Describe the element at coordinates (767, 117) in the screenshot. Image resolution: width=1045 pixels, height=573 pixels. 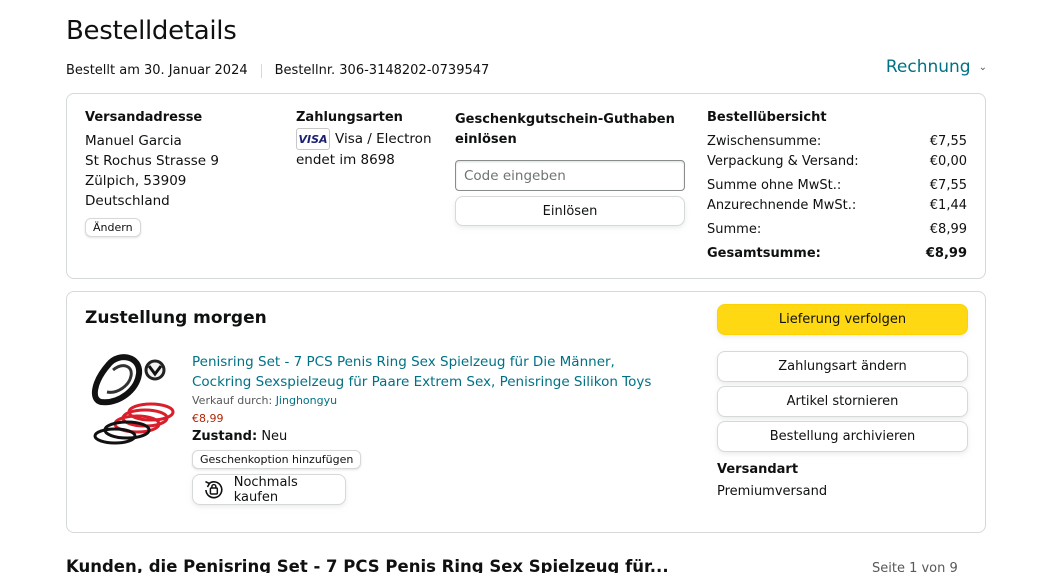
I see `summary-heading: Bestellübersicht` at that location.